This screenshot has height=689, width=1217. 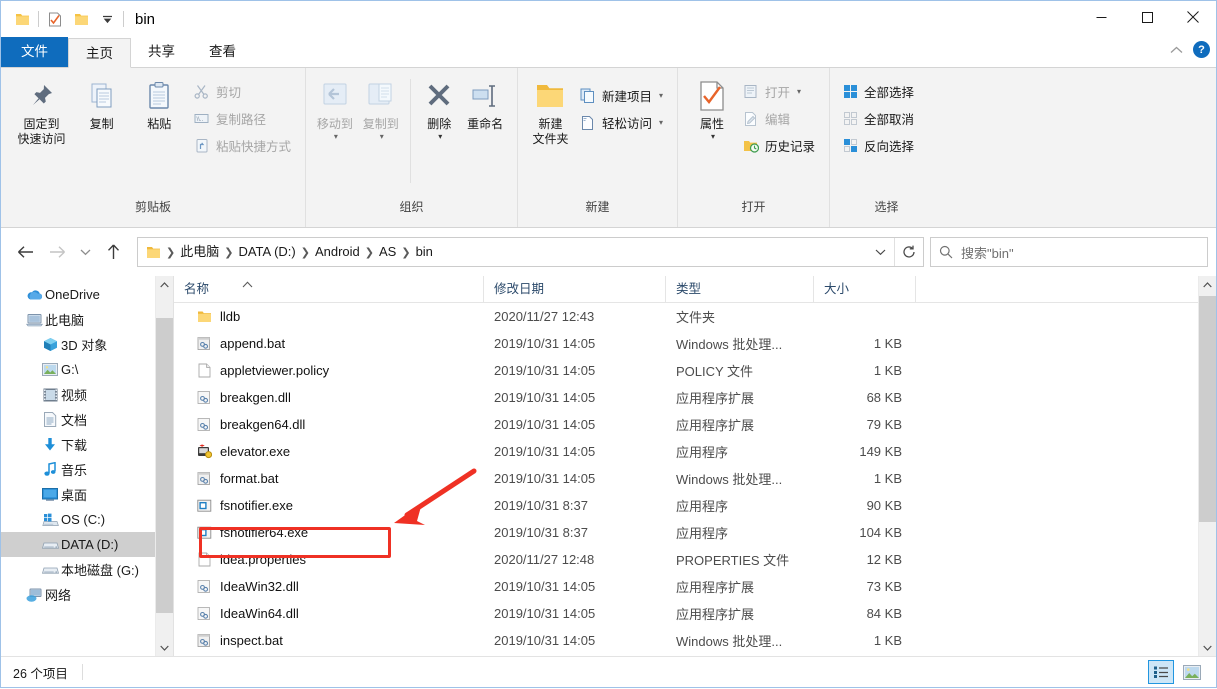 What do you see at coordinates (1101, 17) in the screenshot?
I see `minimize-button` at bounding box center [1101, 17].